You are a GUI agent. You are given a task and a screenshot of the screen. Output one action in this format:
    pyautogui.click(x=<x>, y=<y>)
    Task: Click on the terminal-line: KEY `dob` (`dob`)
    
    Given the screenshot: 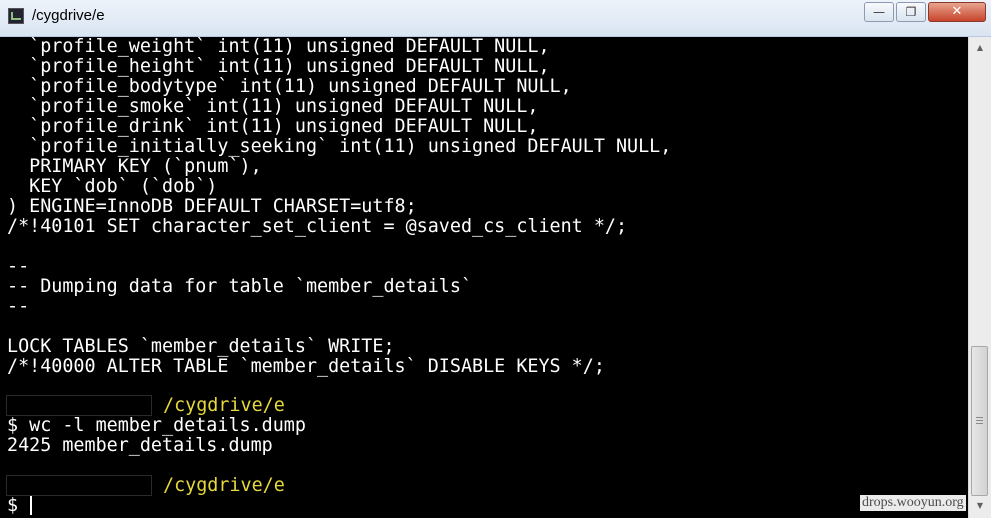 What is the action you would take?
    pyautogui.click(x=112, y=186)
    